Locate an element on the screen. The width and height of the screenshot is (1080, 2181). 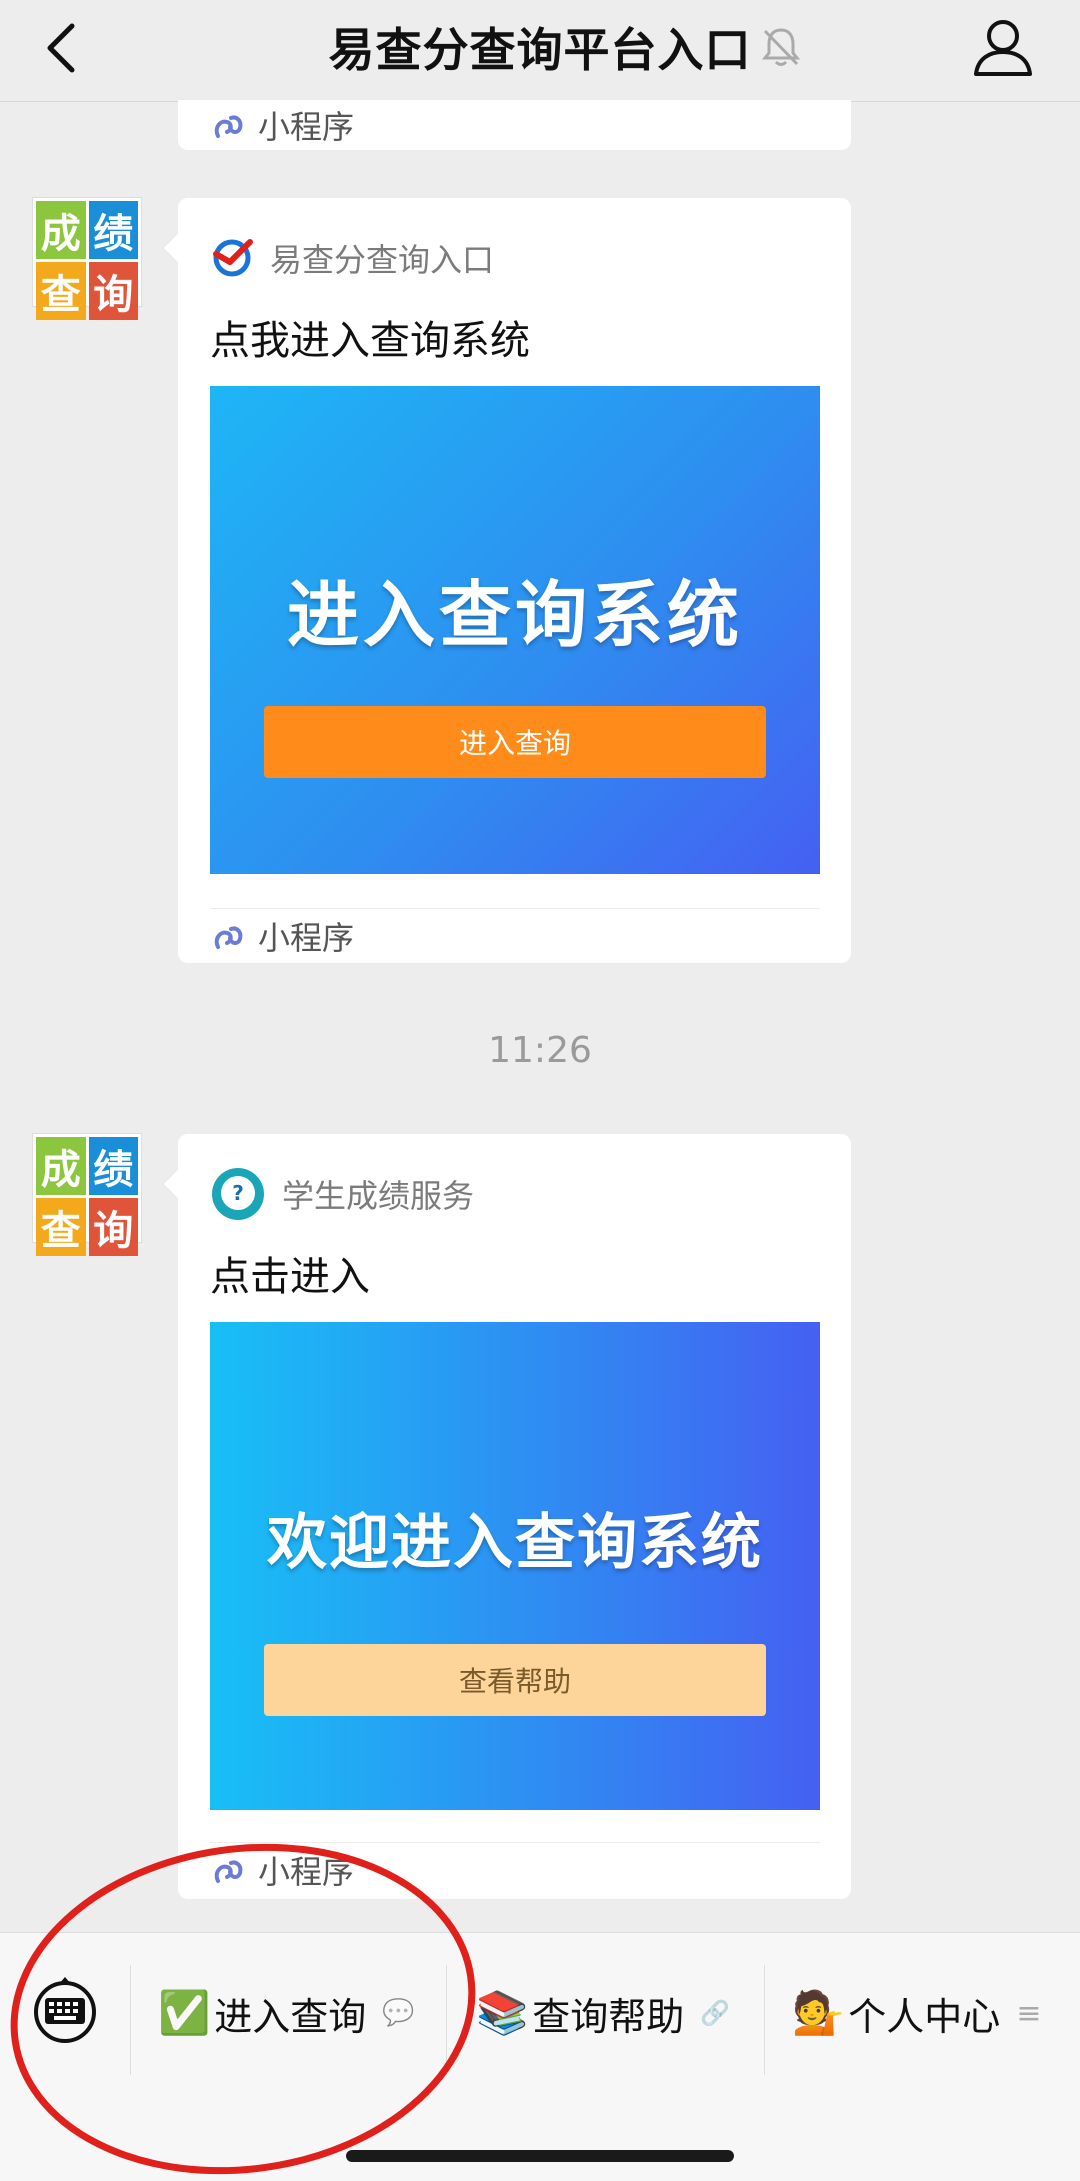
chat-title: 易查分查询平台入口 is located at coordinates (540, 50).